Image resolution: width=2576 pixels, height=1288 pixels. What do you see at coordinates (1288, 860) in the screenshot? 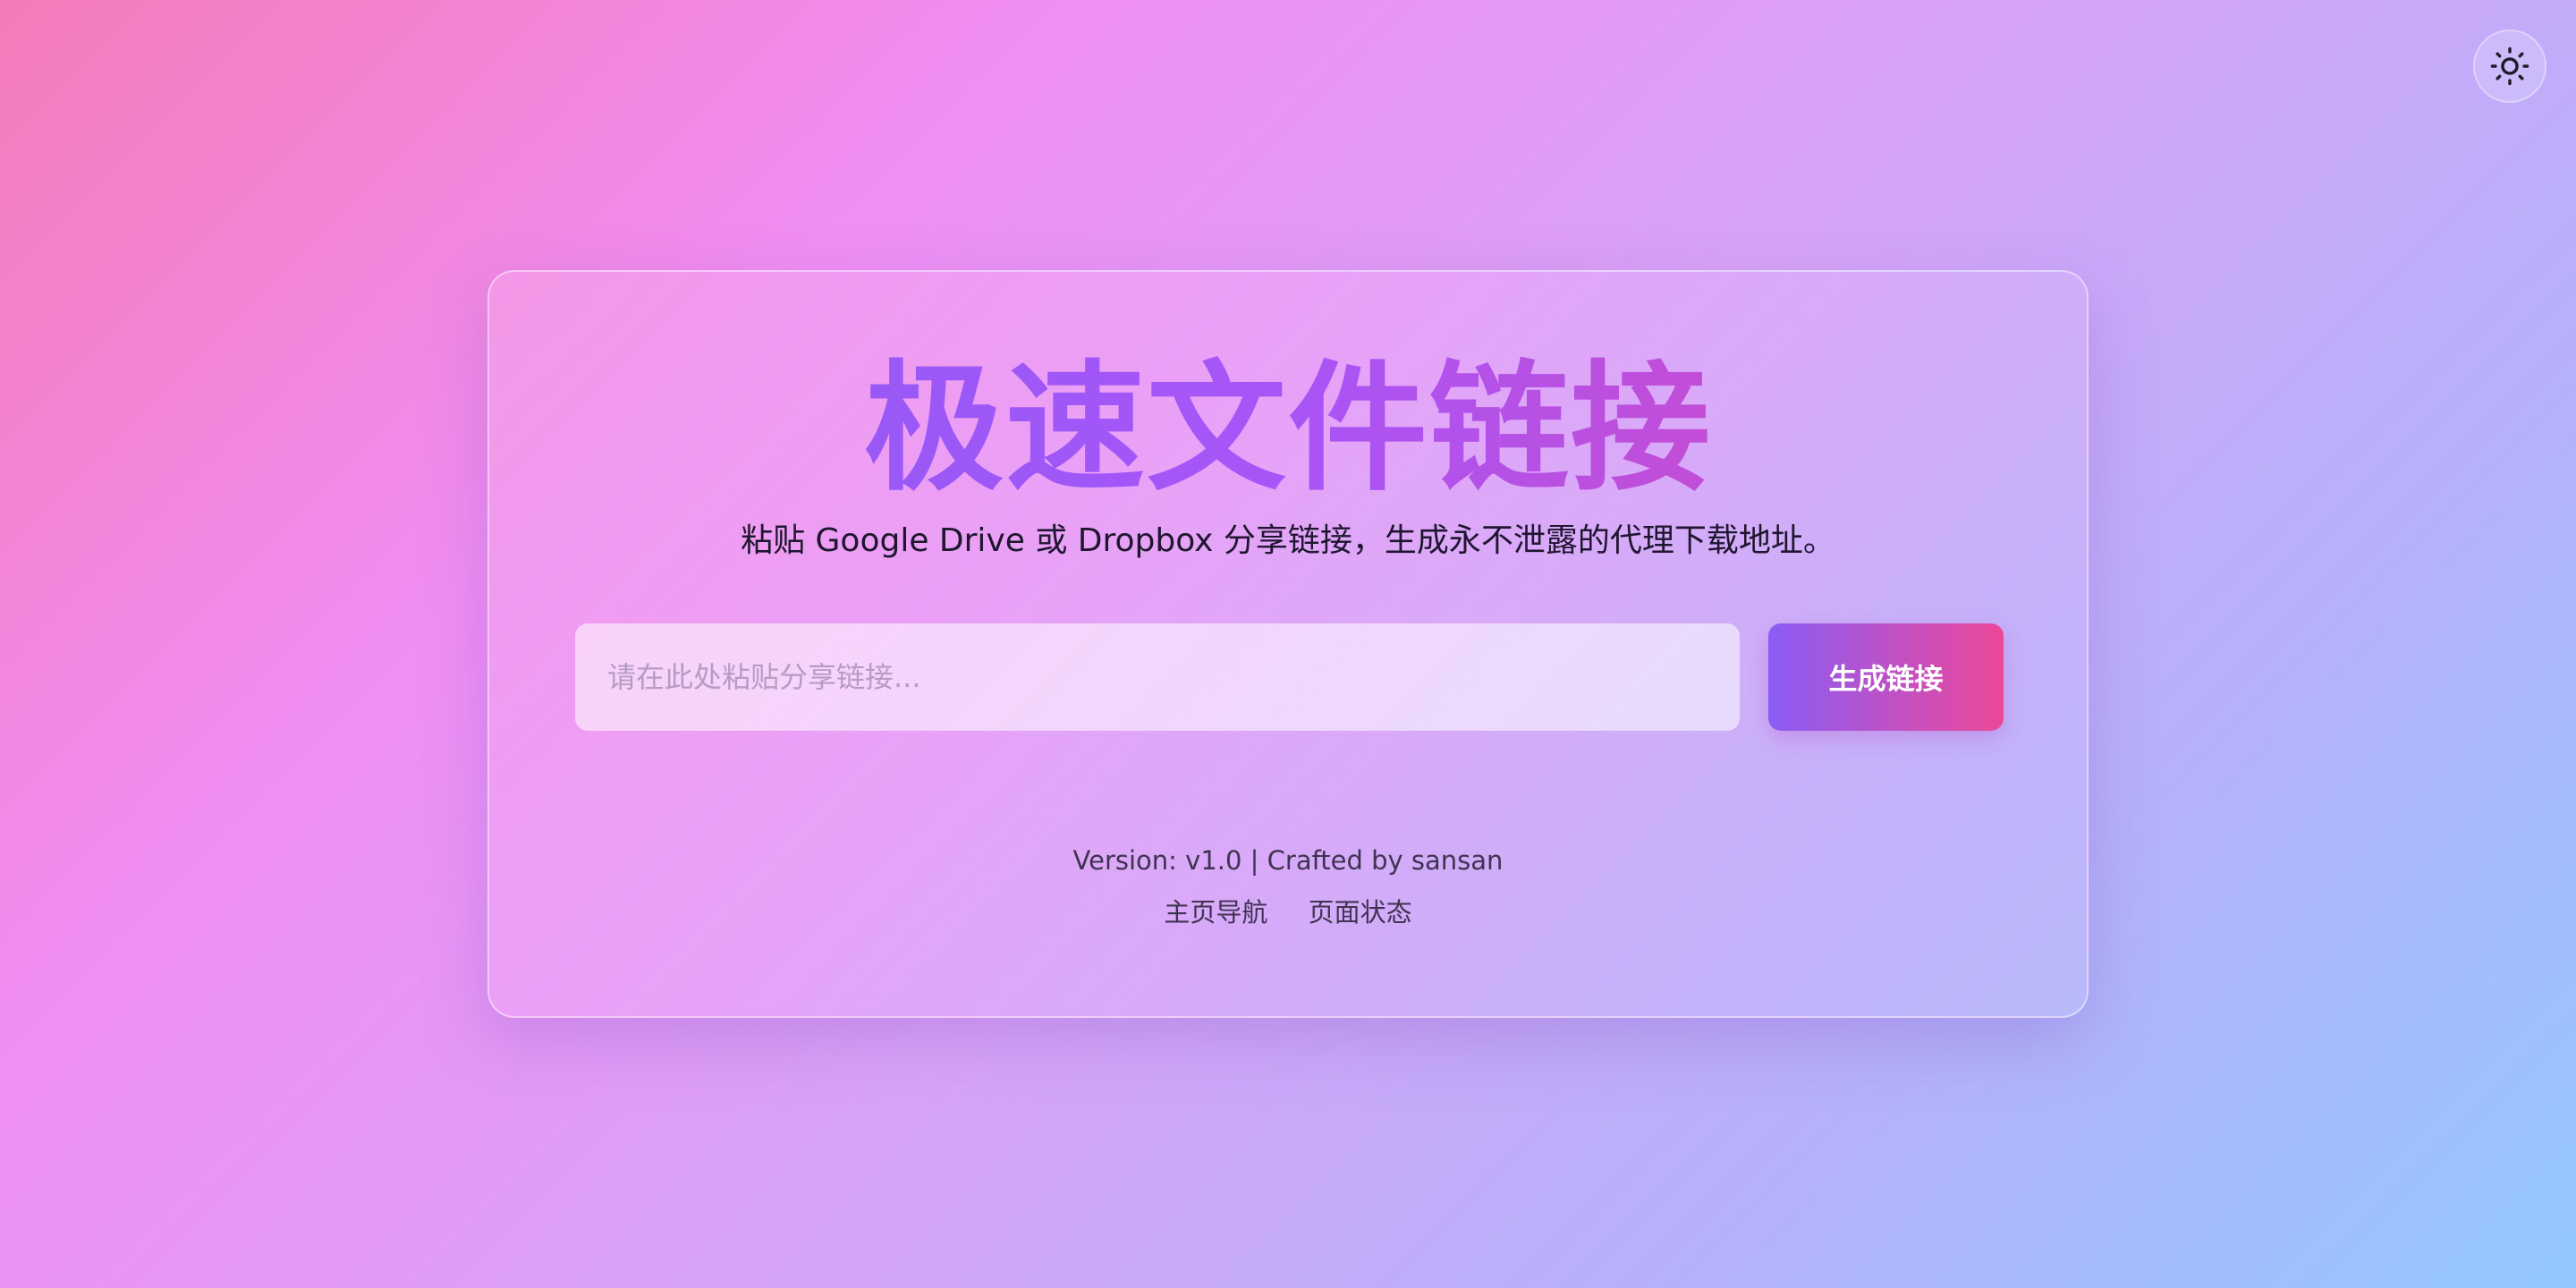
I see `version-credit: Version: v1.0 | Crafted by sansan` at bounding box center [1288, 860].